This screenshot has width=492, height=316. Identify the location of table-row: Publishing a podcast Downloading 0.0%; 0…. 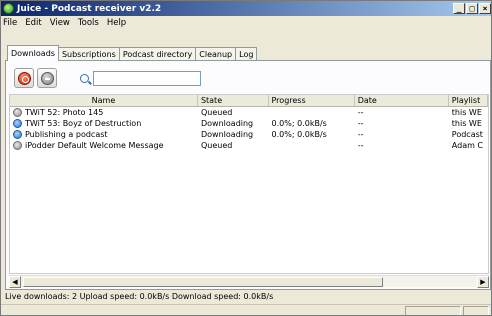
(249, 134).